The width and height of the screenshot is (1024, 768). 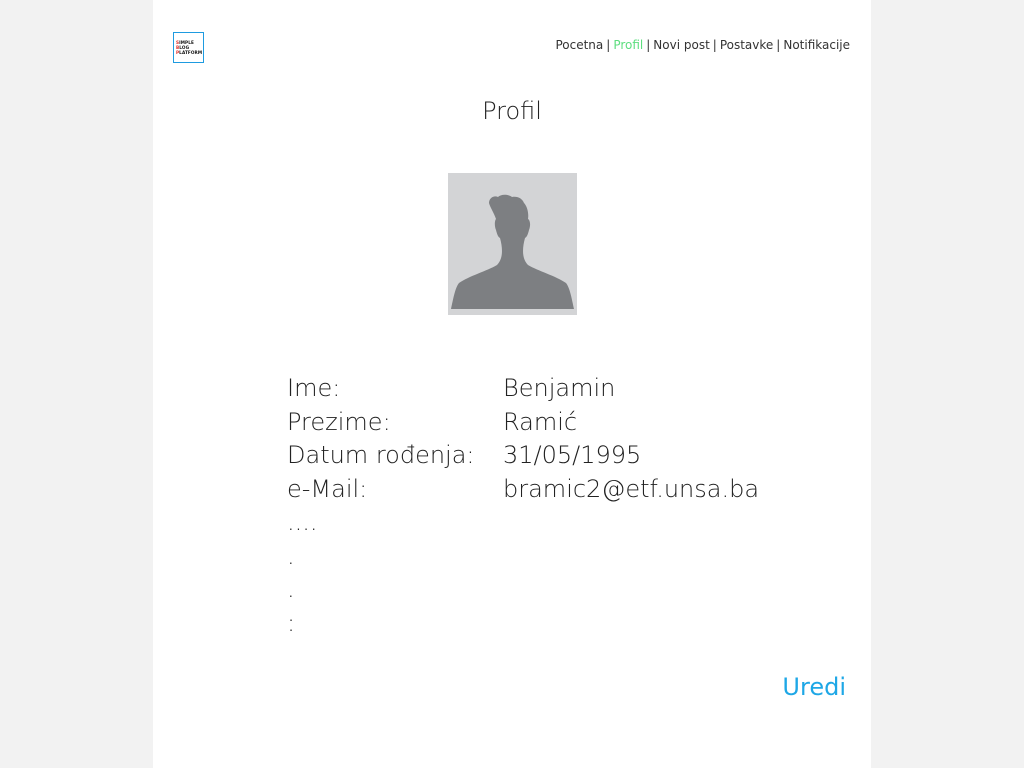 What do you see at coordinates (579, 45) in the screenshot?
I see `nav-item-pocetna: Pocetna` at bounding box center [579, 45].